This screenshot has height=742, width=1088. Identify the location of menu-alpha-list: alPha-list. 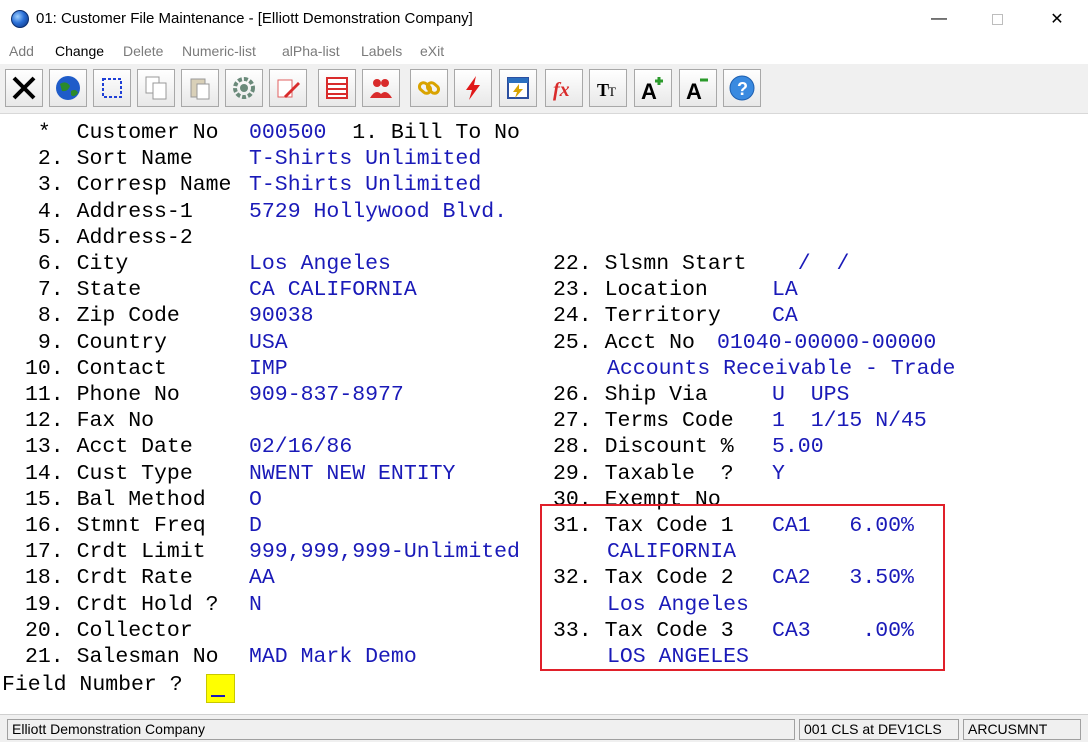
(311, 51).